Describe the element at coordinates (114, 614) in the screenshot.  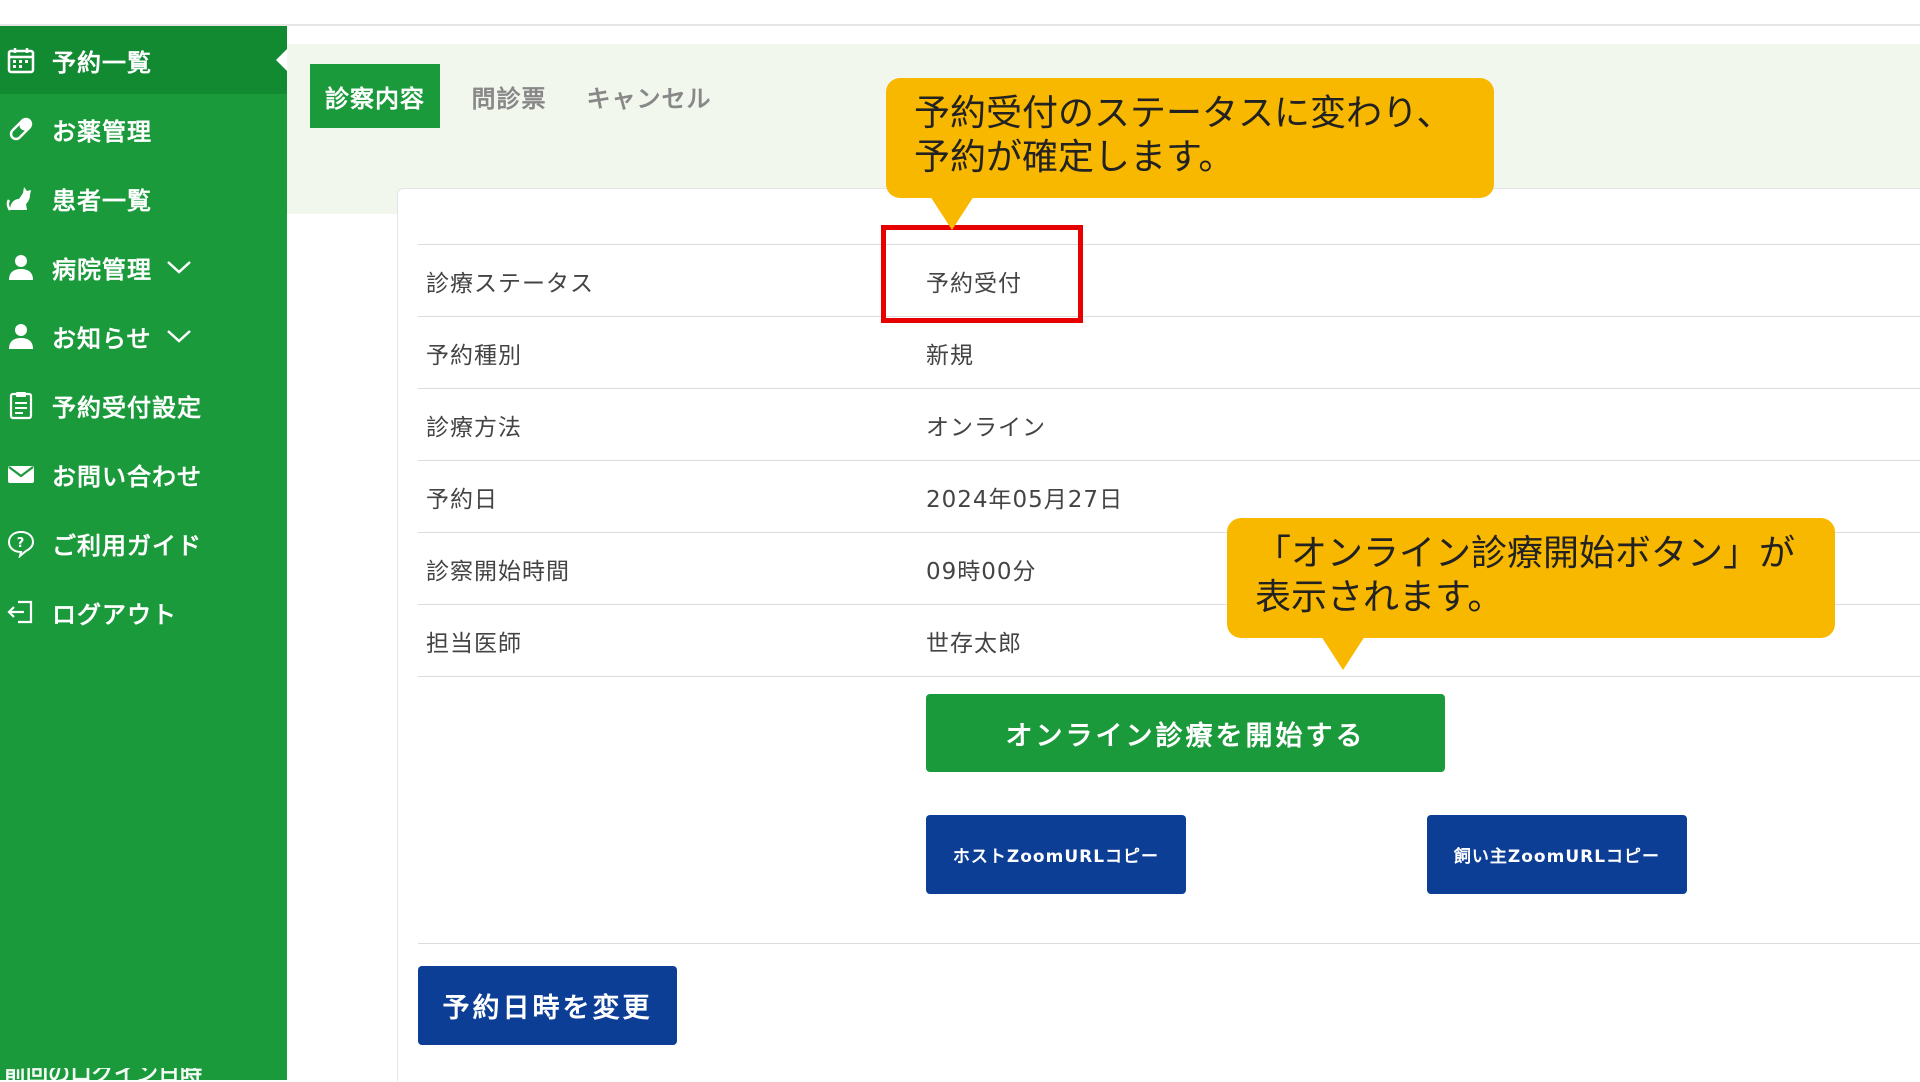
I see `sidebar-item-label: ログアウト` at that location.